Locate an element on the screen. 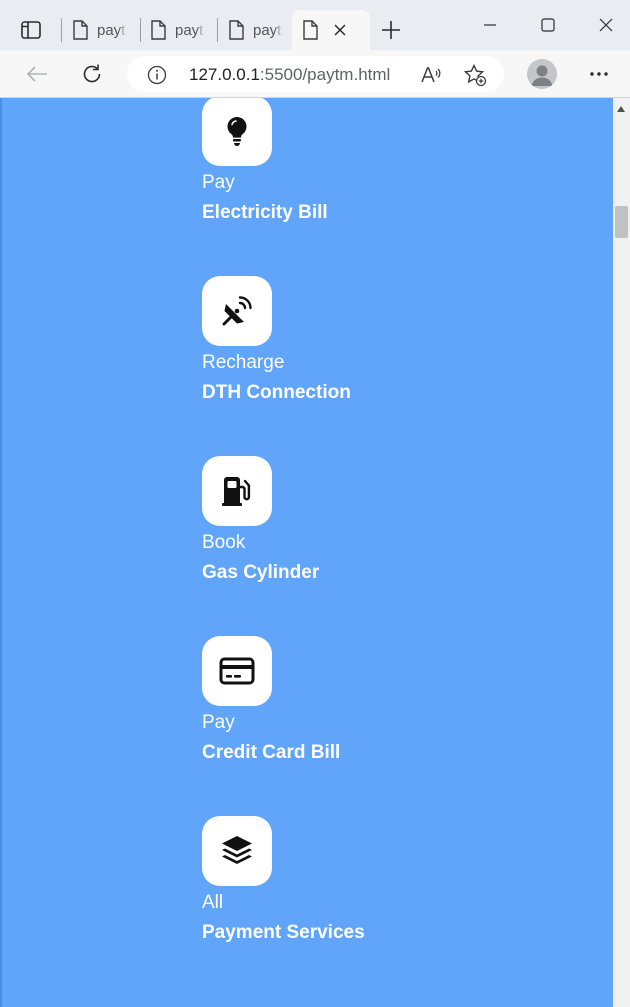 The image size is (630, 1007). scrollbar-thumb is located at coordinates (621, 222).